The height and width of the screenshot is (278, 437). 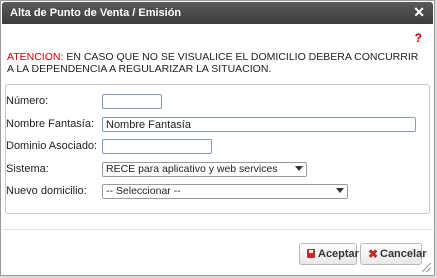 I want to click on warning-label: ATENCION:, so click(x=35, y=57).